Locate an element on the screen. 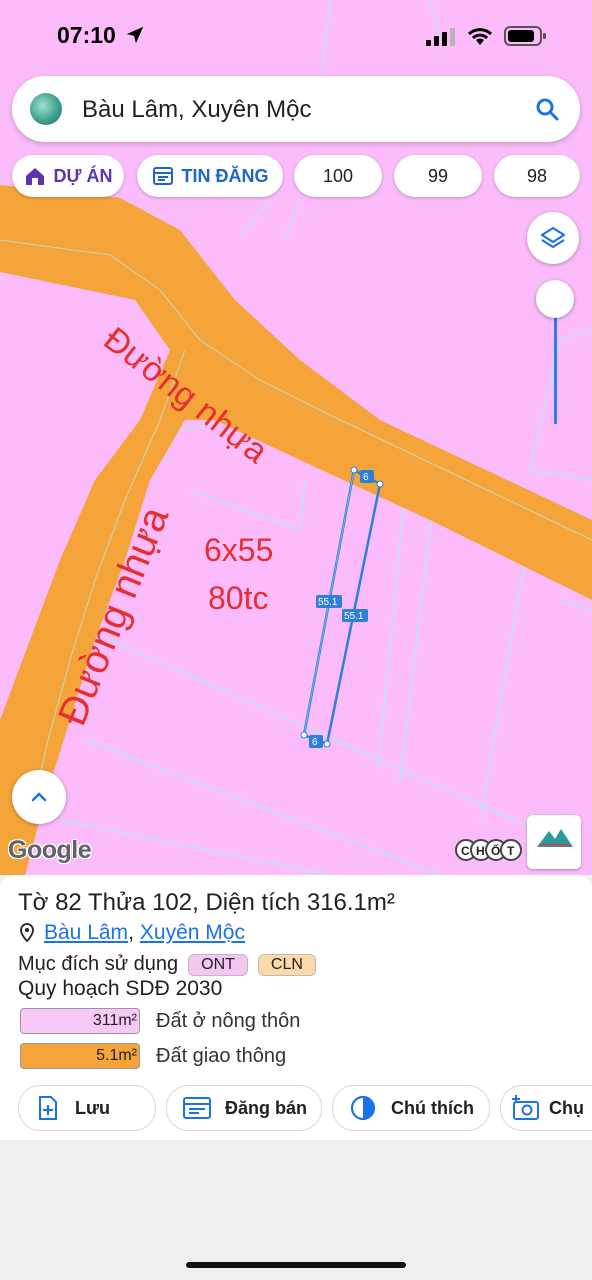  chip-100-label: 100 is located at coordinates (338, 175).